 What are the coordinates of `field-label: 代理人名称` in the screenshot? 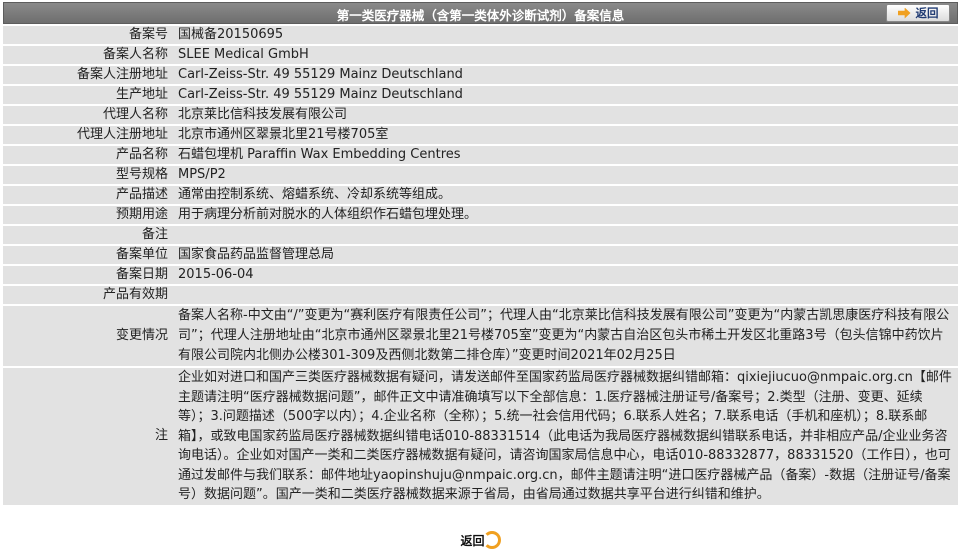 It's located at (87, 115).